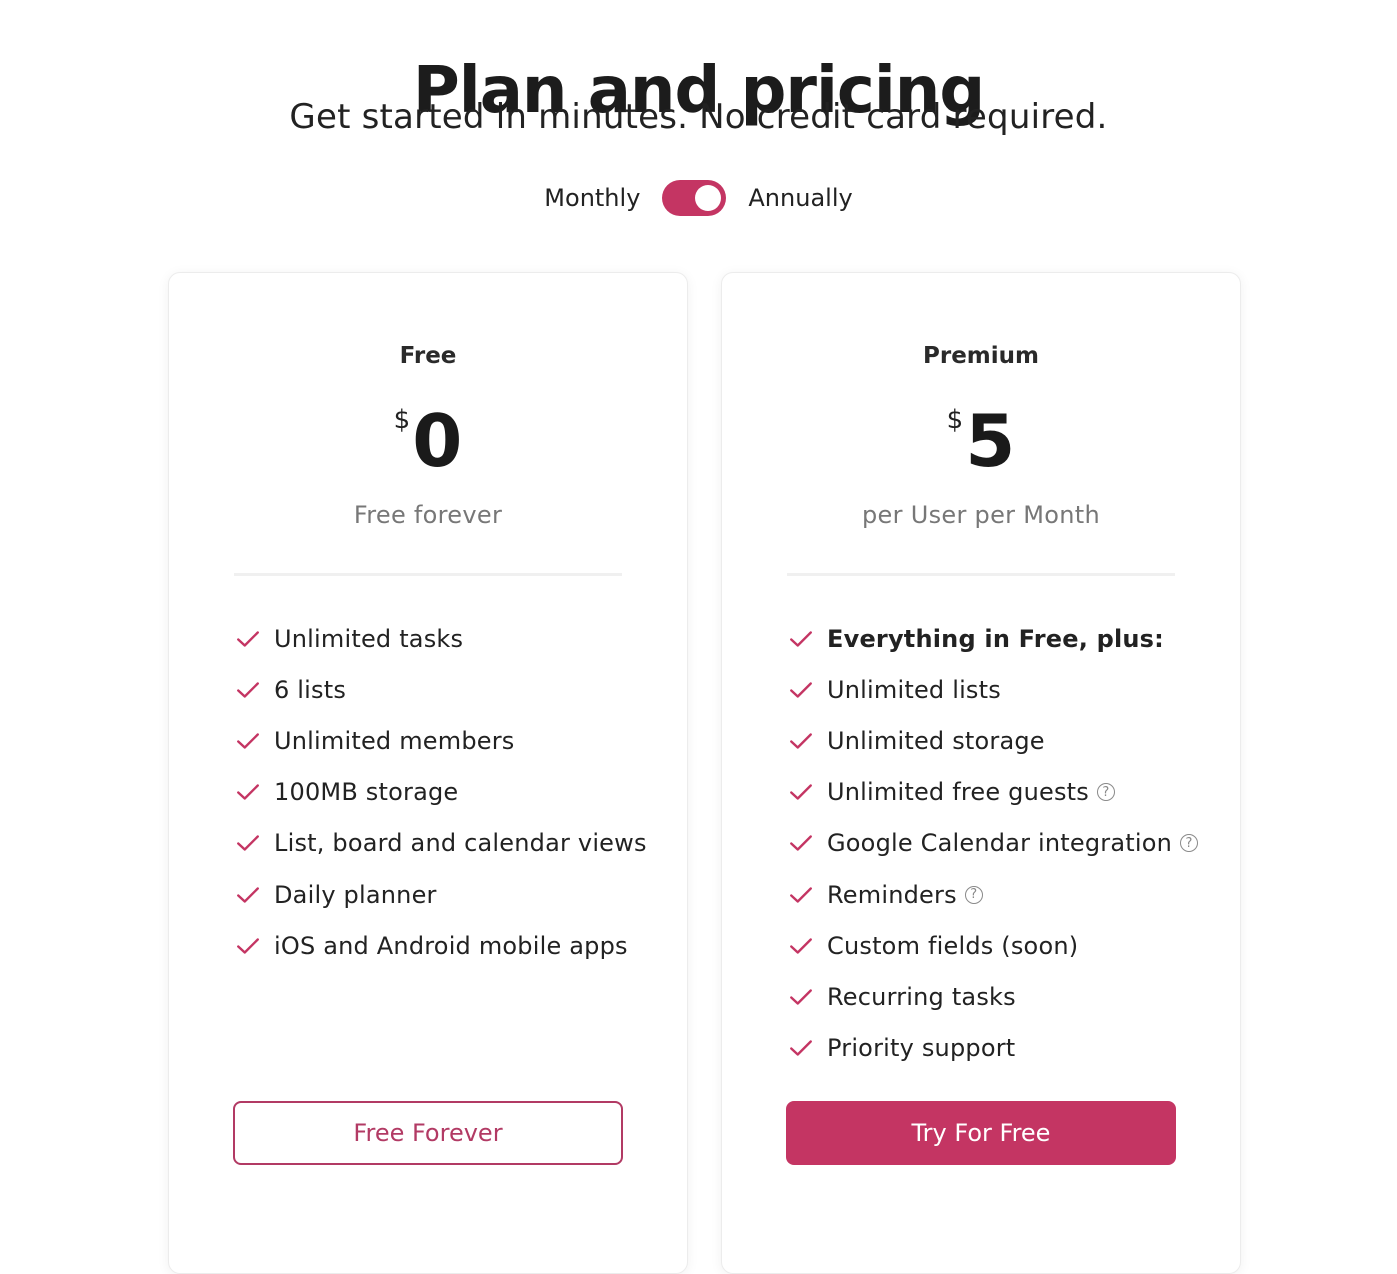  I want to click on feature-text: Custom fields (soon), so click(953, 945).